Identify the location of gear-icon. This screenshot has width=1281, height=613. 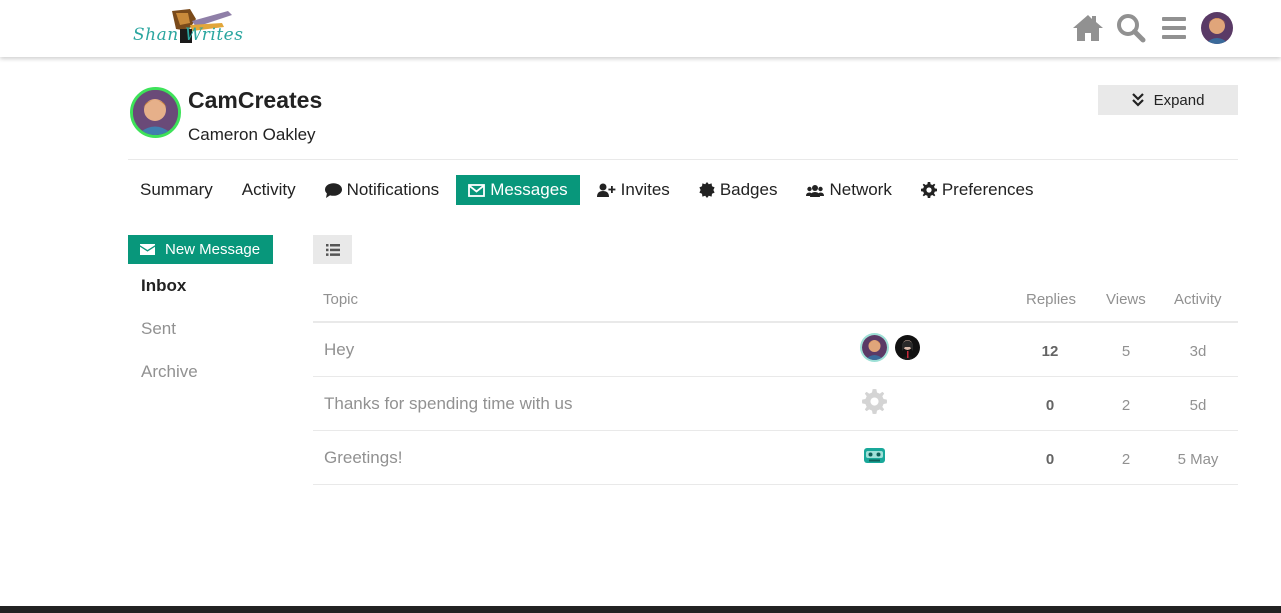
(928, 190).